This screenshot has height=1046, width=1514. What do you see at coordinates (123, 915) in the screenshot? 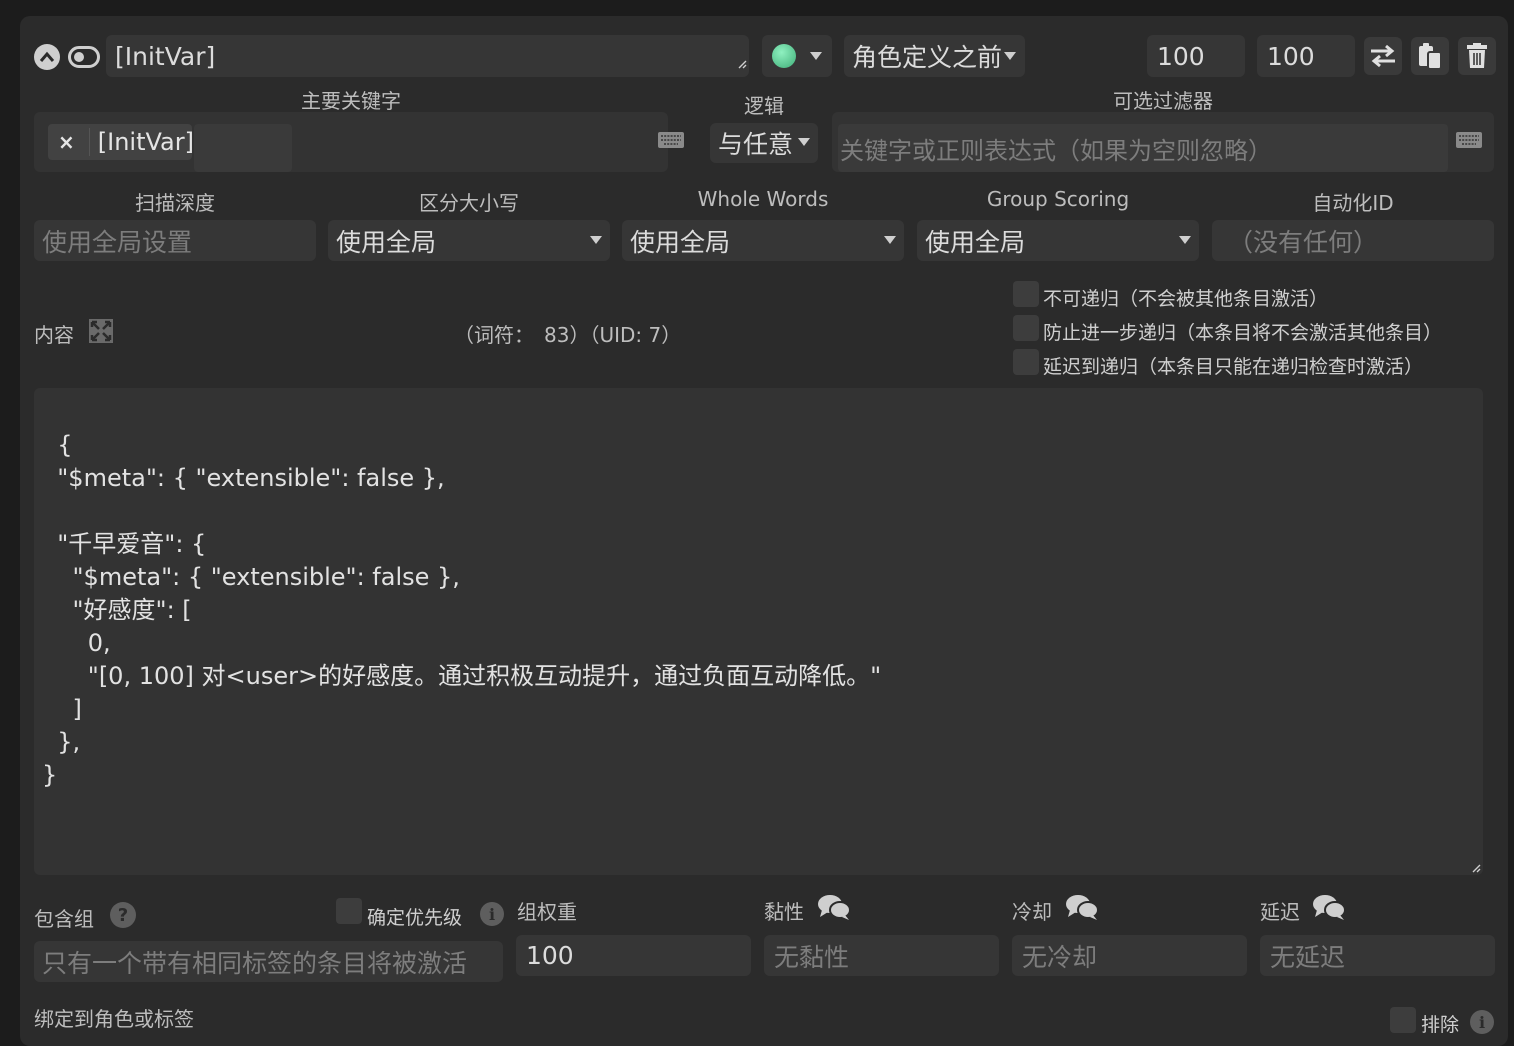
I see `help-icon: ?` at bounding box center [123, 915].